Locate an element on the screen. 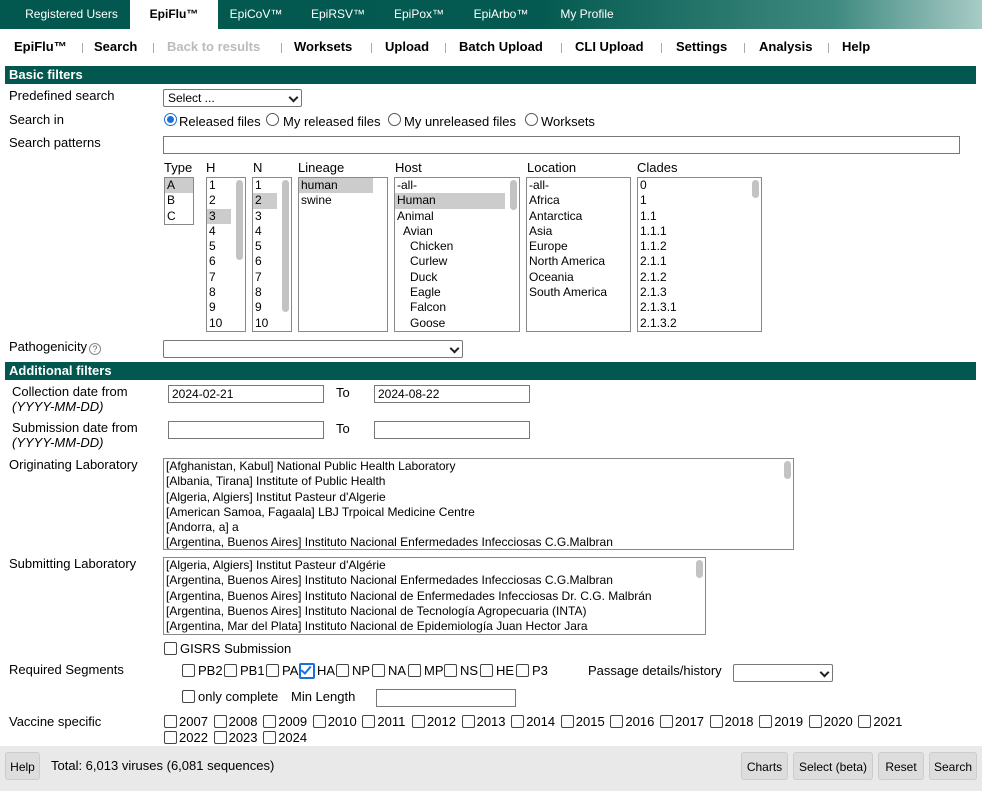  nav-analysis: Analysis is located at coordinates (785, 47).